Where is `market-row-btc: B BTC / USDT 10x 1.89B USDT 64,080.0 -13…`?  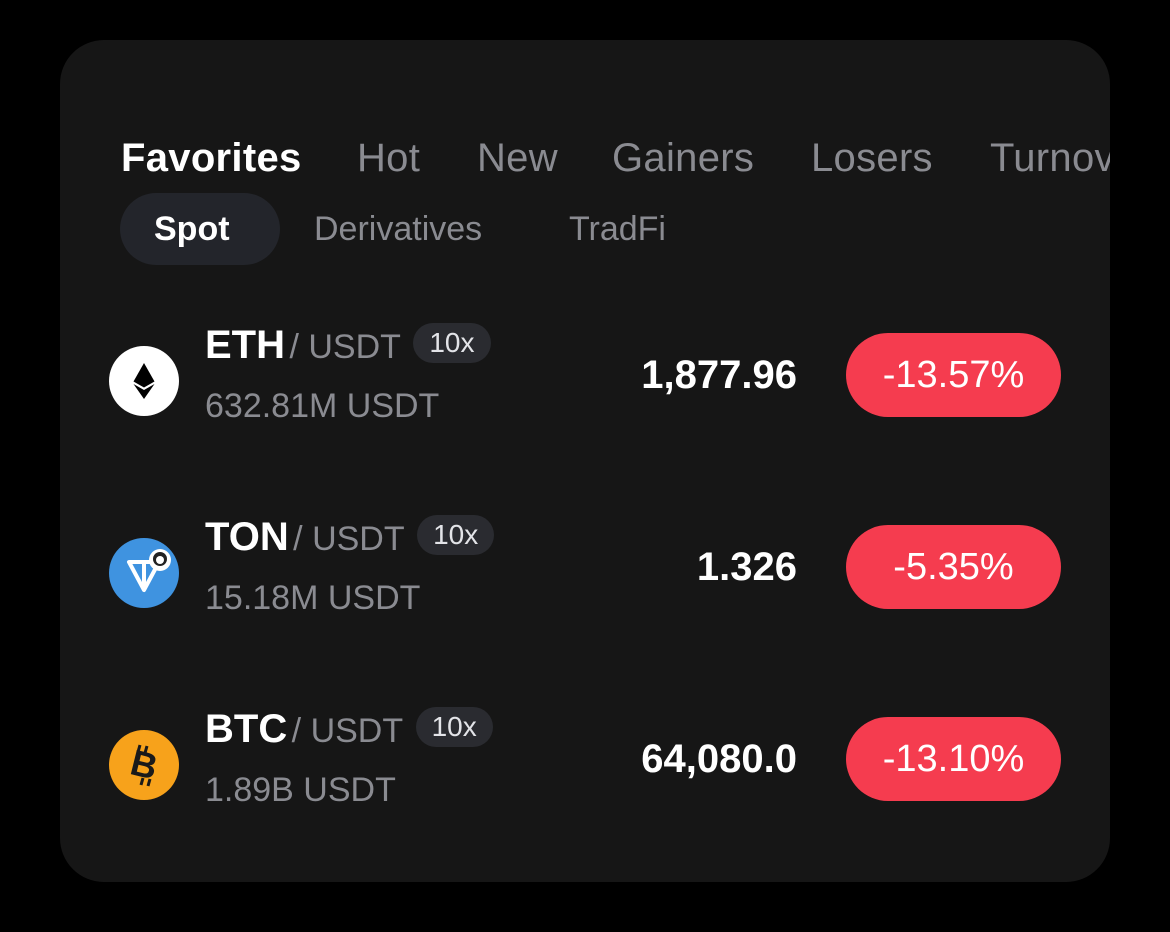
market-row-btc: B BTC / USDT 10x 1.89B USDT 64,080.0 -13… is located at coordinates (585, 779).